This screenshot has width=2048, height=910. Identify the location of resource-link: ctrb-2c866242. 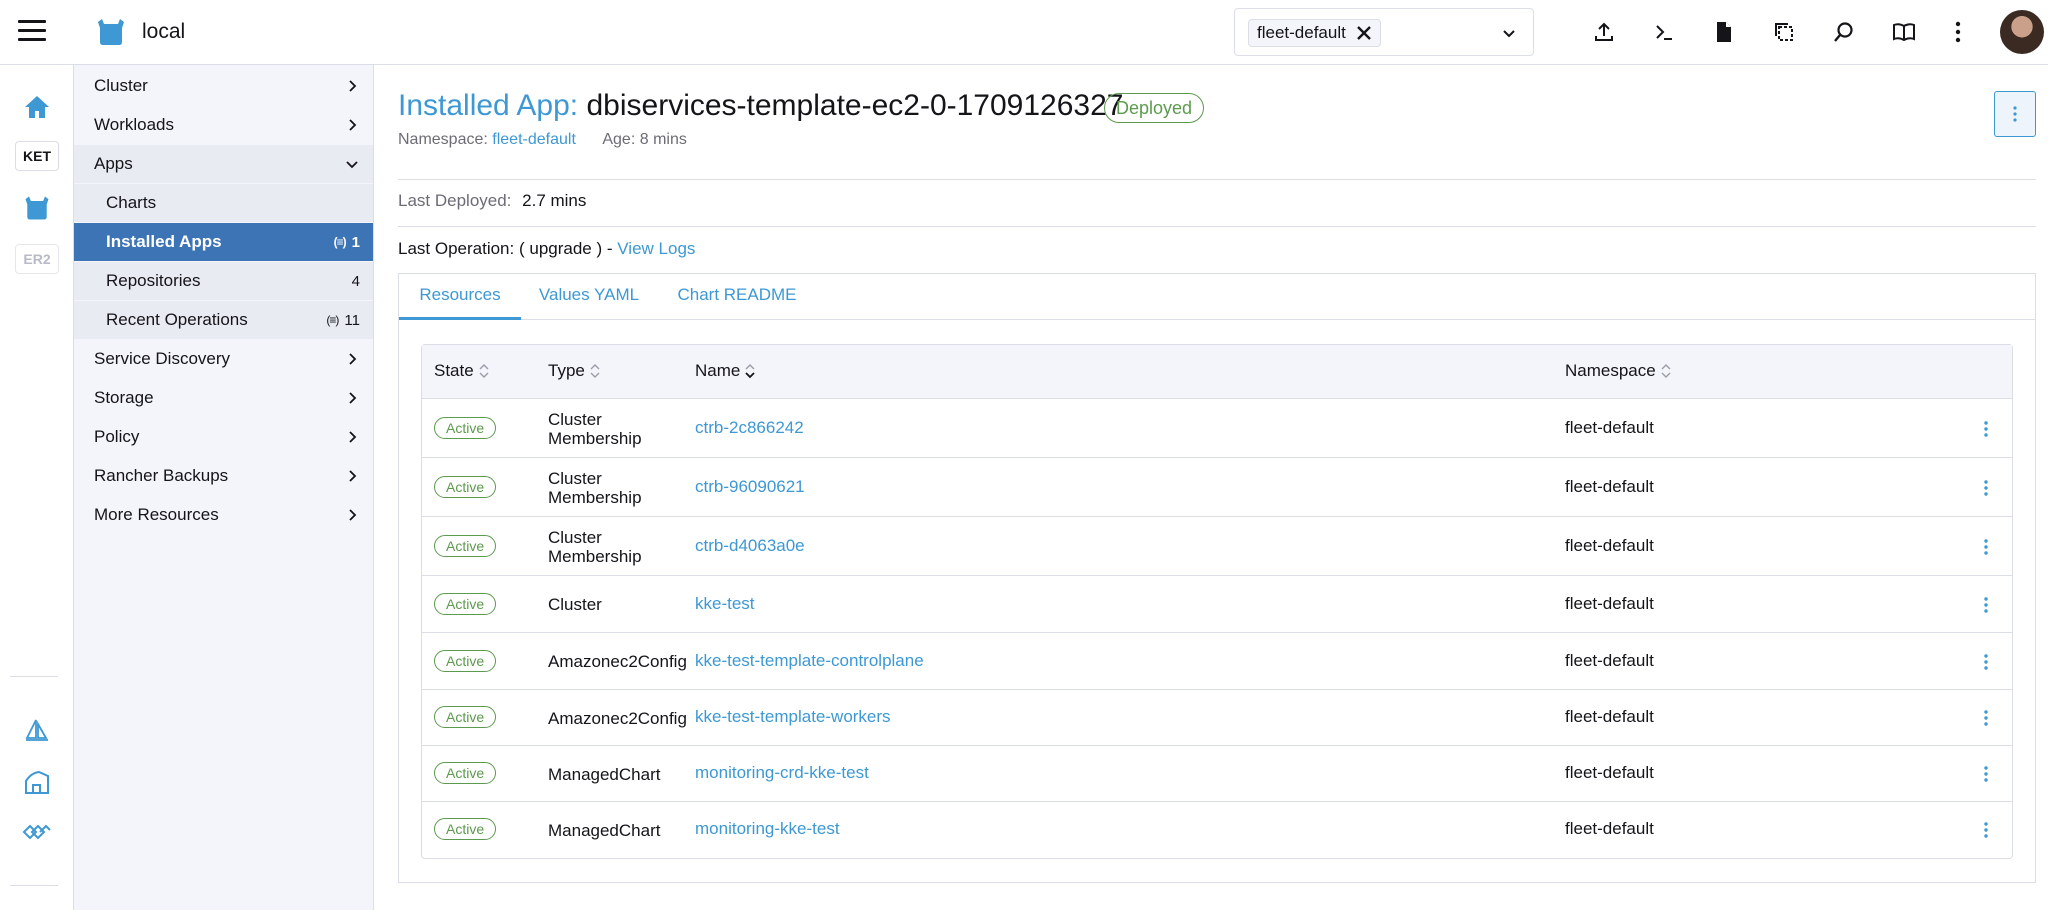
(749, 428).